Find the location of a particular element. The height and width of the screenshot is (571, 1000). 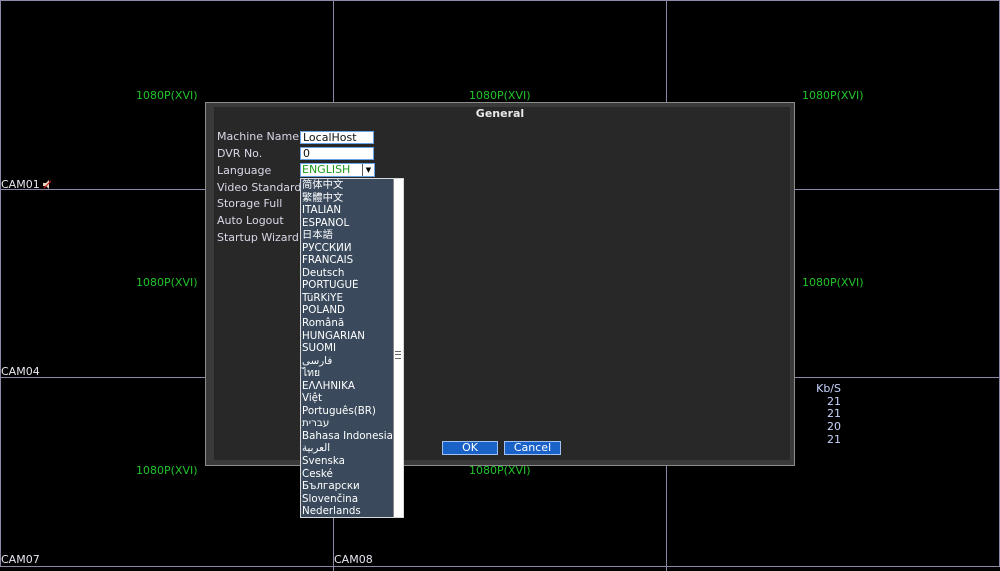

language-option: HUNGARIAN is located at coordinates (347, 336).